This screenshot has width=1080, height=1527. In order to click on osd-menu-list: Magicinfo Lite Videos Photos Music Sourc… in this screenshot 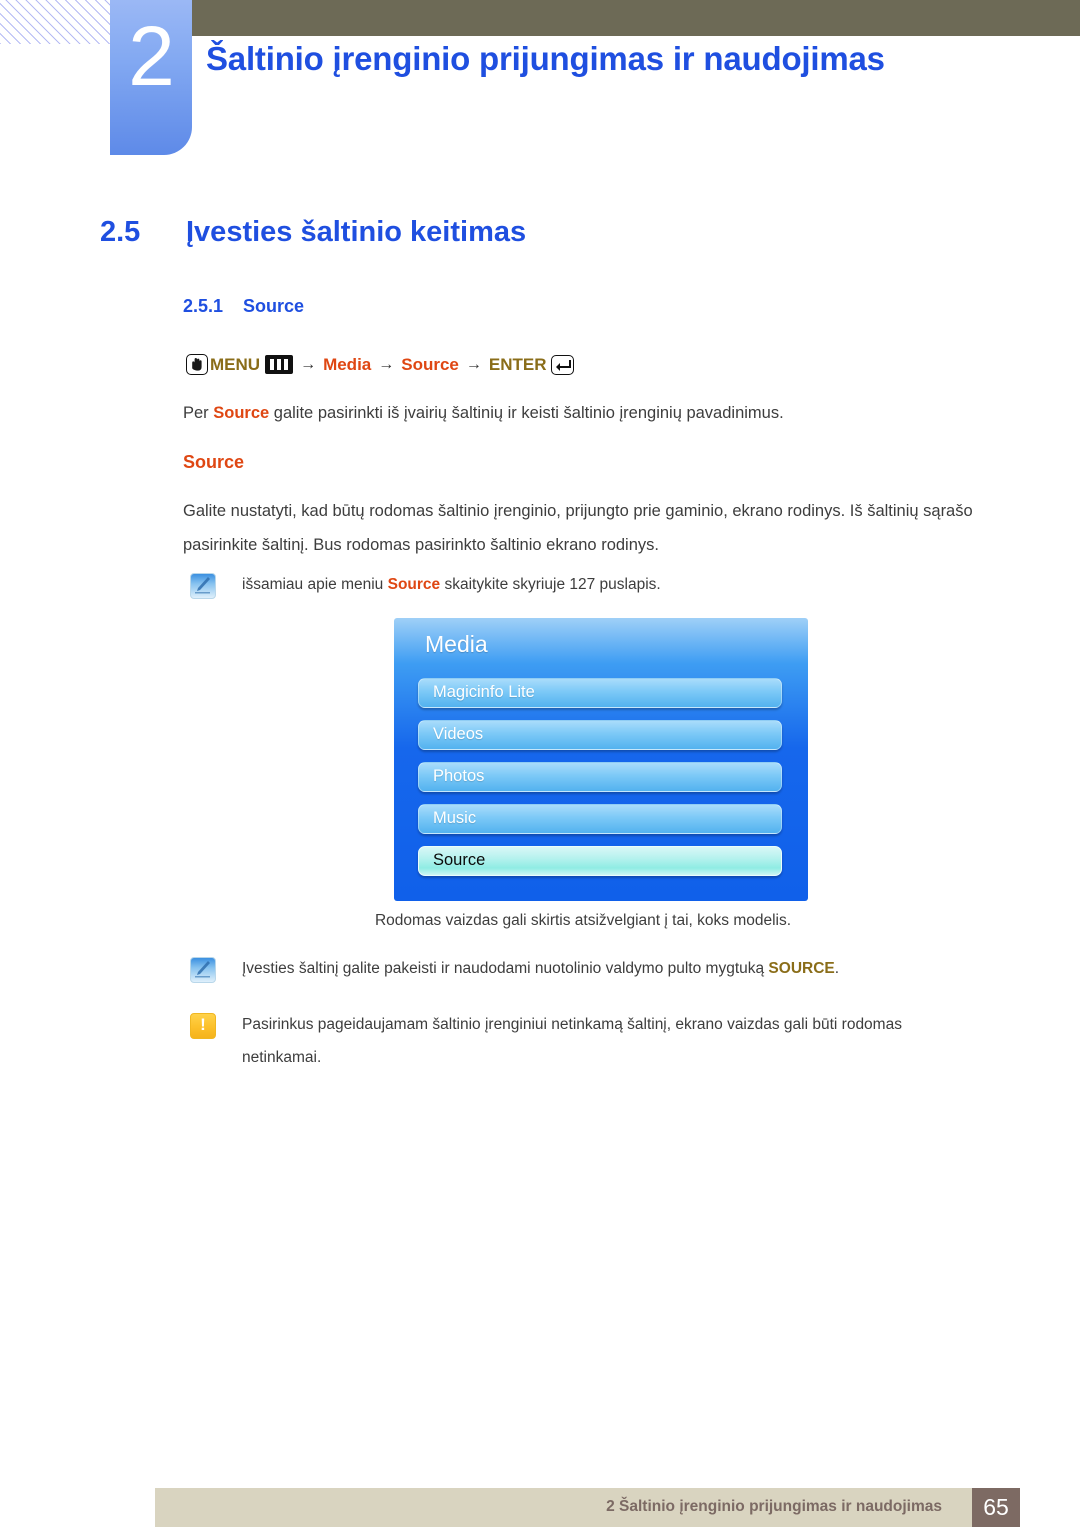, I will do `click(600, 783)`.